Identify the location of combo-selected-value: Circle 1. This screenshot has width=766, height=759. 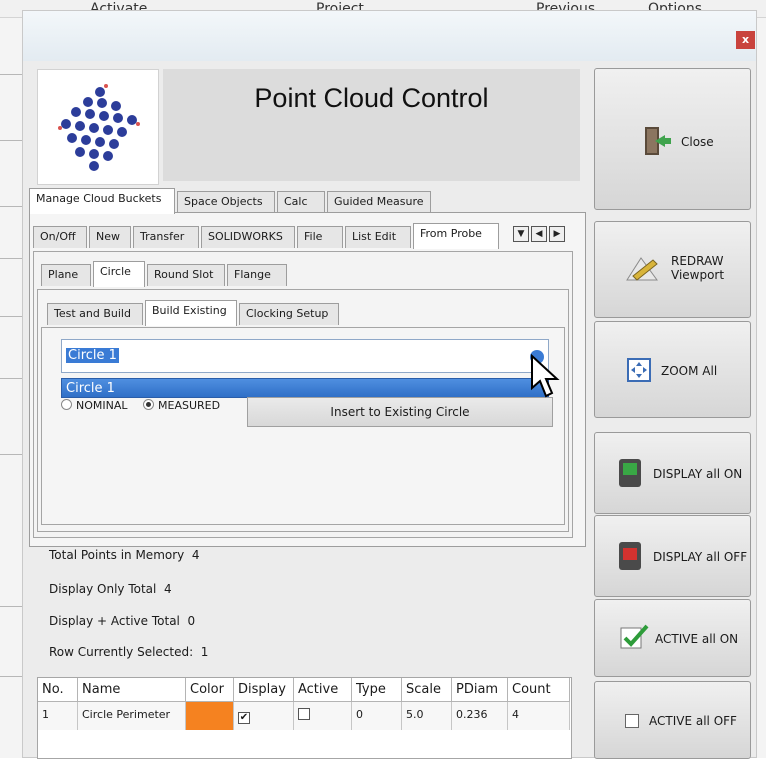
(92, 355).